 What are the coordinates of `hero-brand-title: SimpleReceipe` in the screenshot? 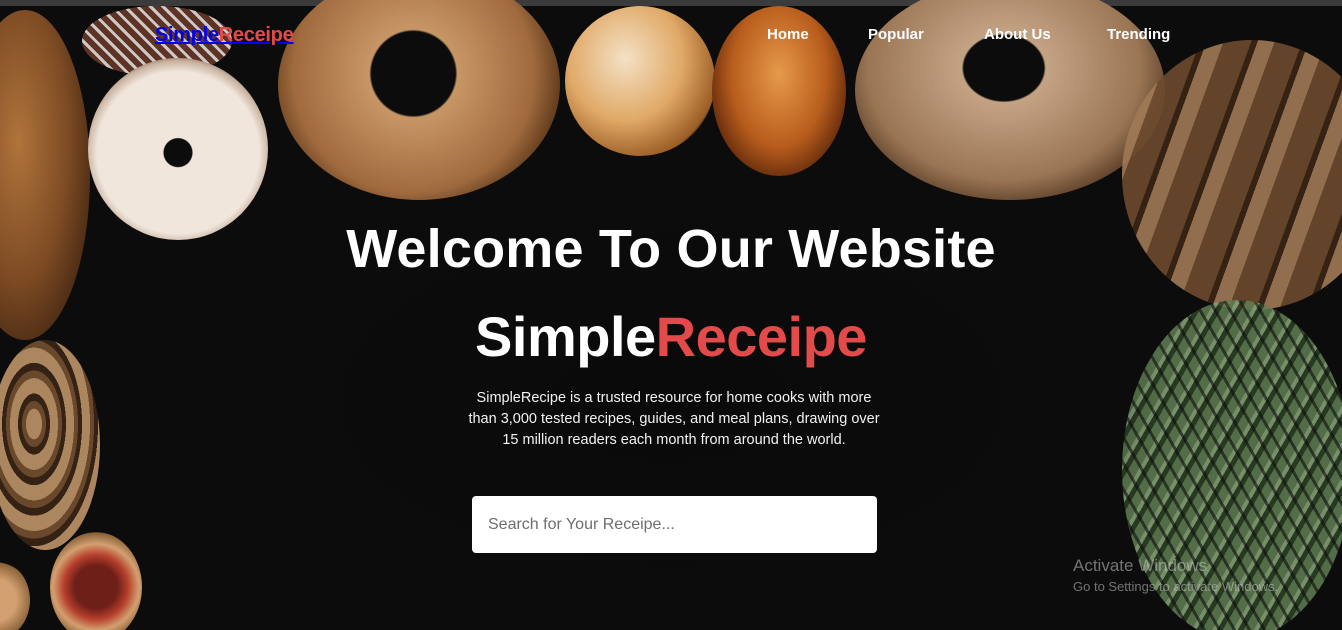 It's located at (671, 336).